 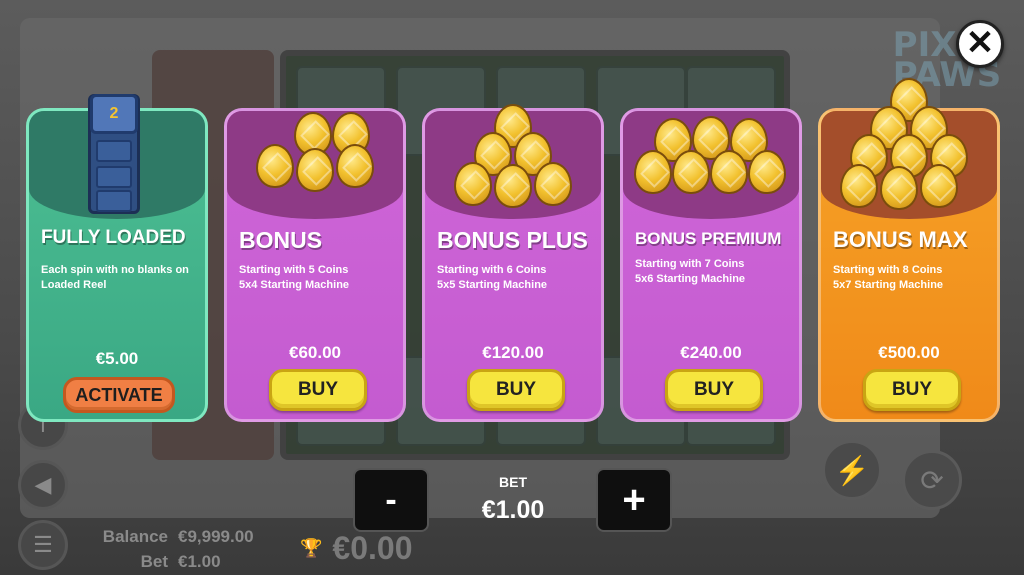 I want to click on bet-decrease-button: -, so click(x=391, y=500).